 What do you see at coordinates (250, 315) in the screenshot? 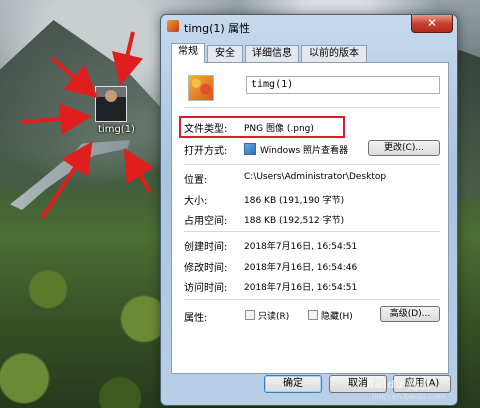
I see `readonly-checkbox` at bounding box center [250, 315].